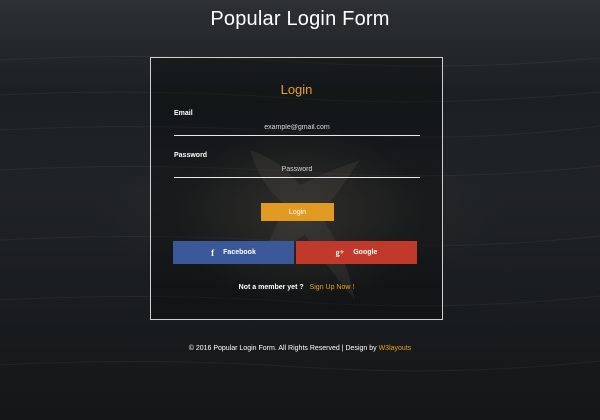 The height and width of the screenshot is (420, 600). I want to click on form-heading: Login, so click(296, 89).